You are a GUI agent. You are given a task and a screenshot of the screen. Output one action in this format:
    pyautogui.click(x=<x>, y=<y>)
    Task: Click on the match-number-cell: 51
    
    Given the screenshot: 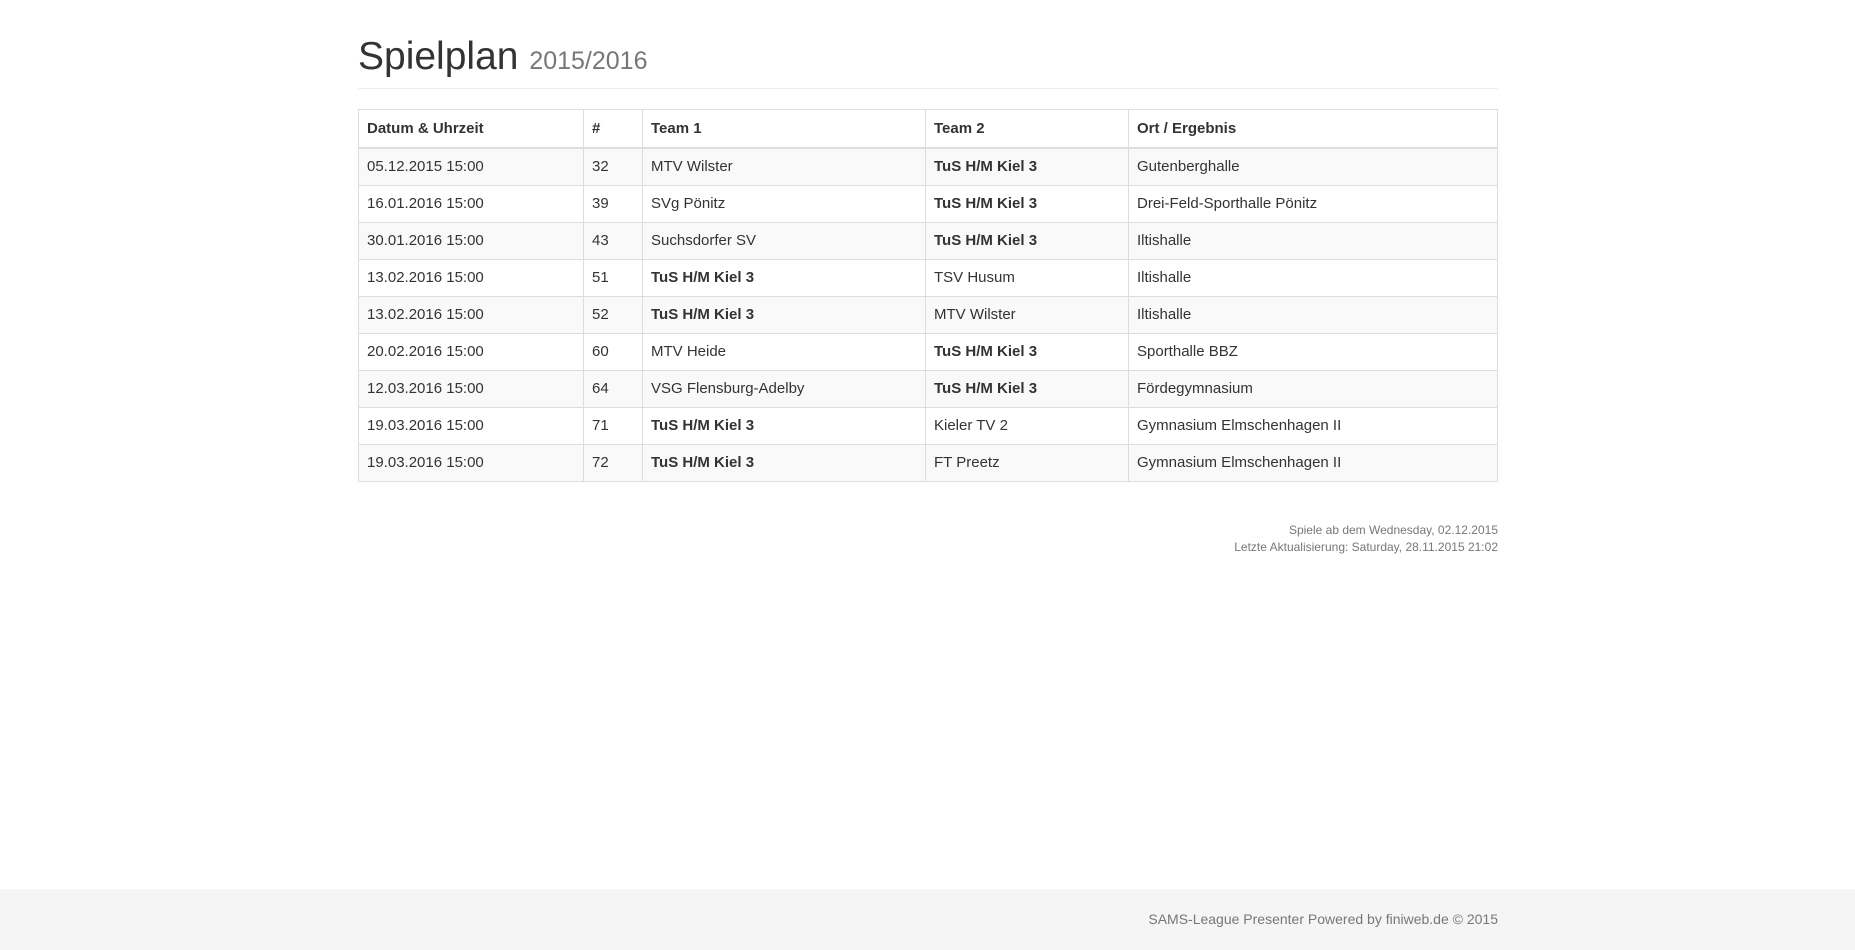 What is the action you would take?
    pyautogui.click(x=613, y=277)
    